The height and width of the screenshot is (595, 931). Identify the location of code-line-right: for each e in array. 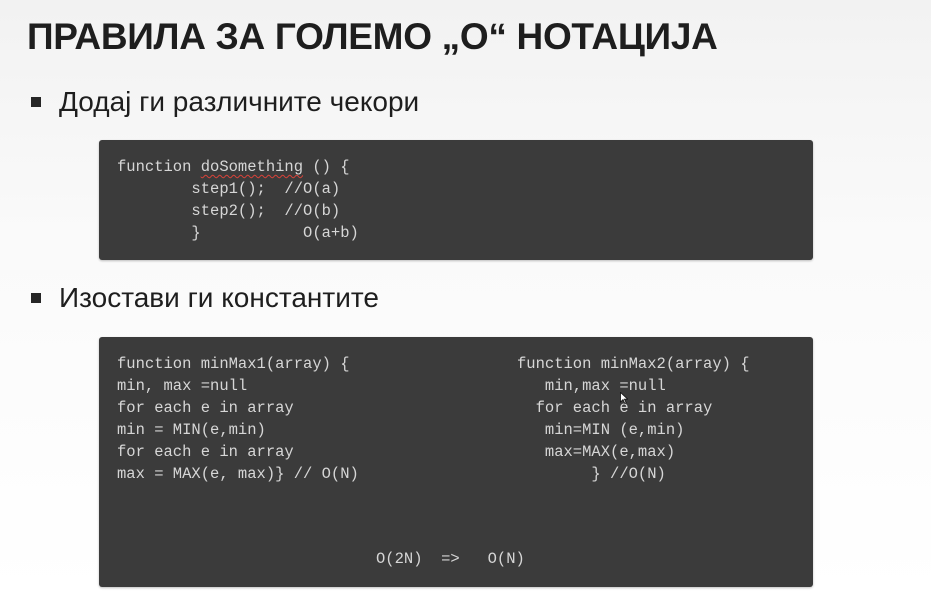
(615, 408).